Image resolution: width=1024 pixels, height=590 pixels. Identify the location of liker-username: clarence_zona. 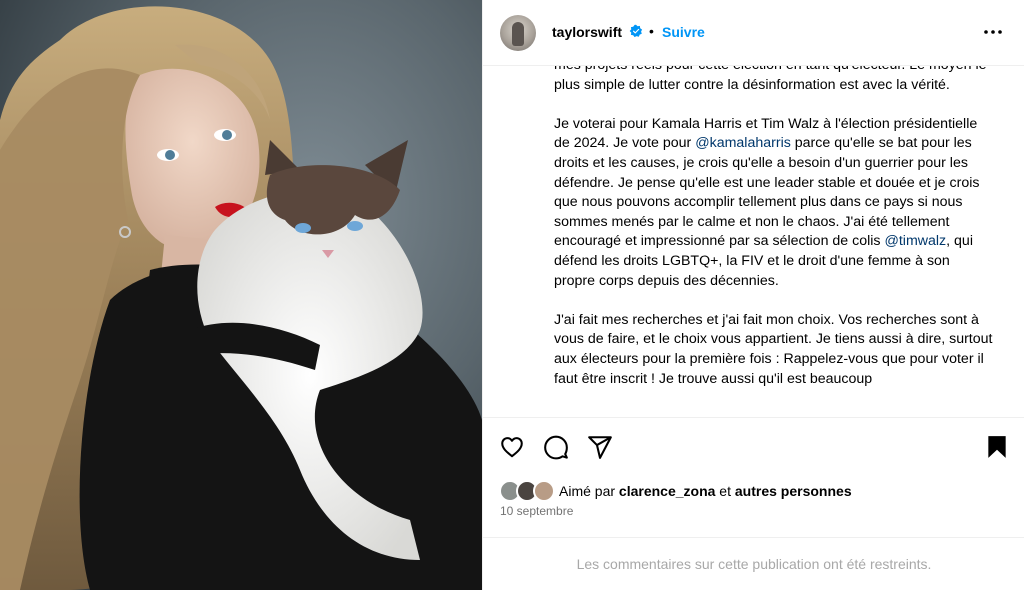
(667, 491).